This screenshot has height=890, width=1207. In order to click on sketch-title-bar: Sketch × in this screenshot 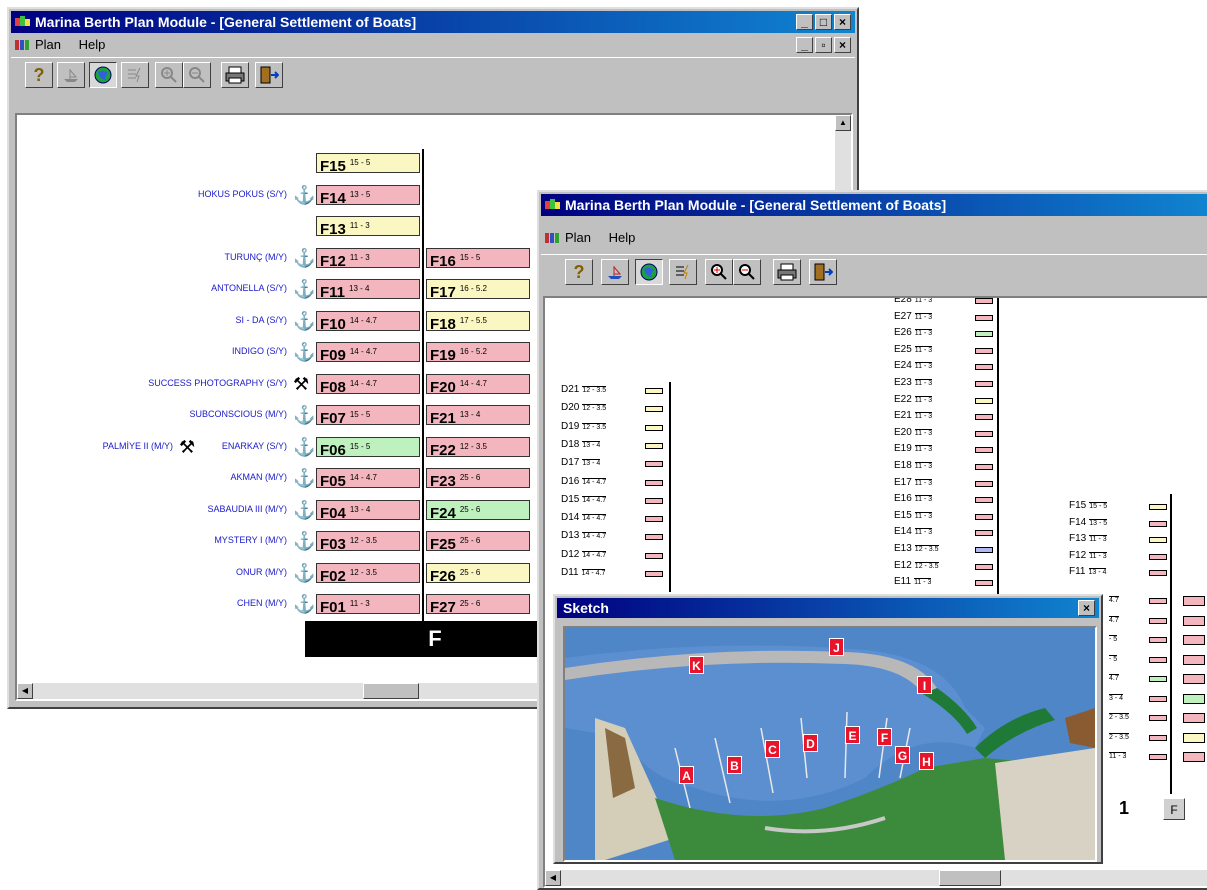, I will do `click(828, 608)`.